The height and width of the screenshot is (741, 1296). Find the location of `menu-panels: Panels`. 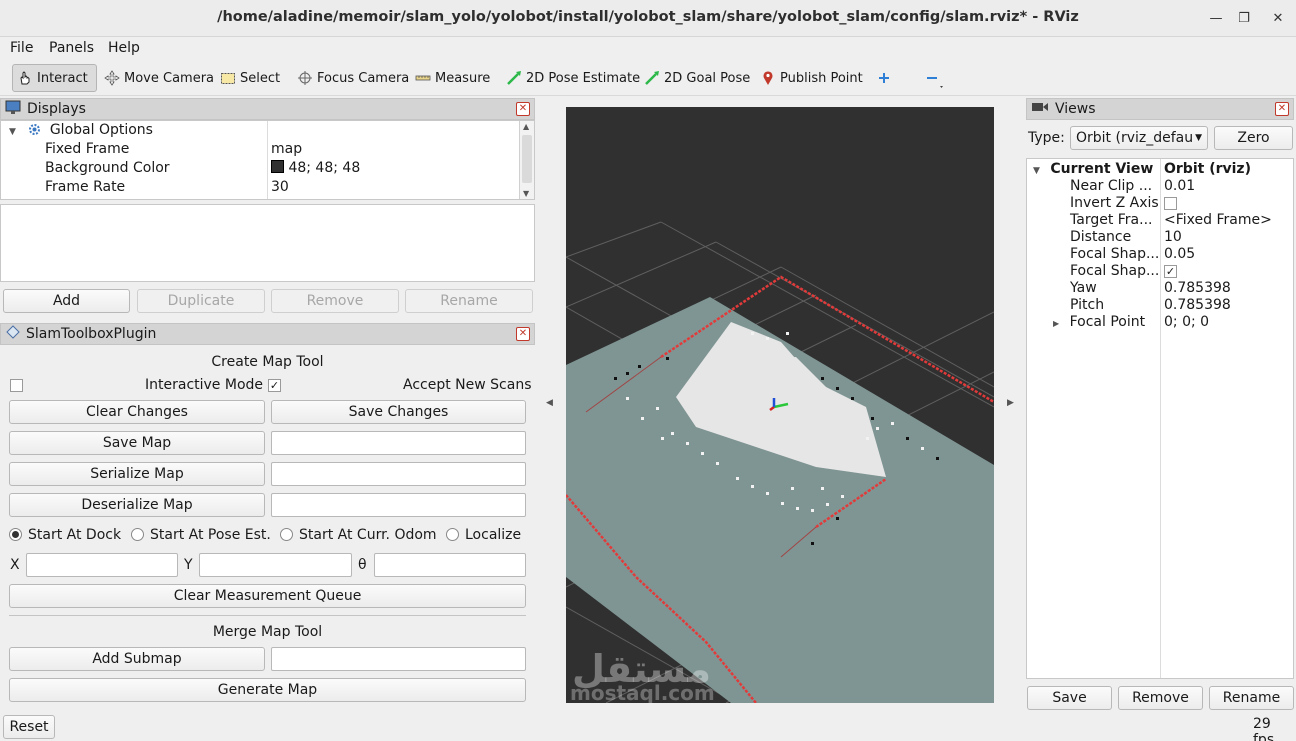

menu-panels: Panels is located at coordinates (71, 48).